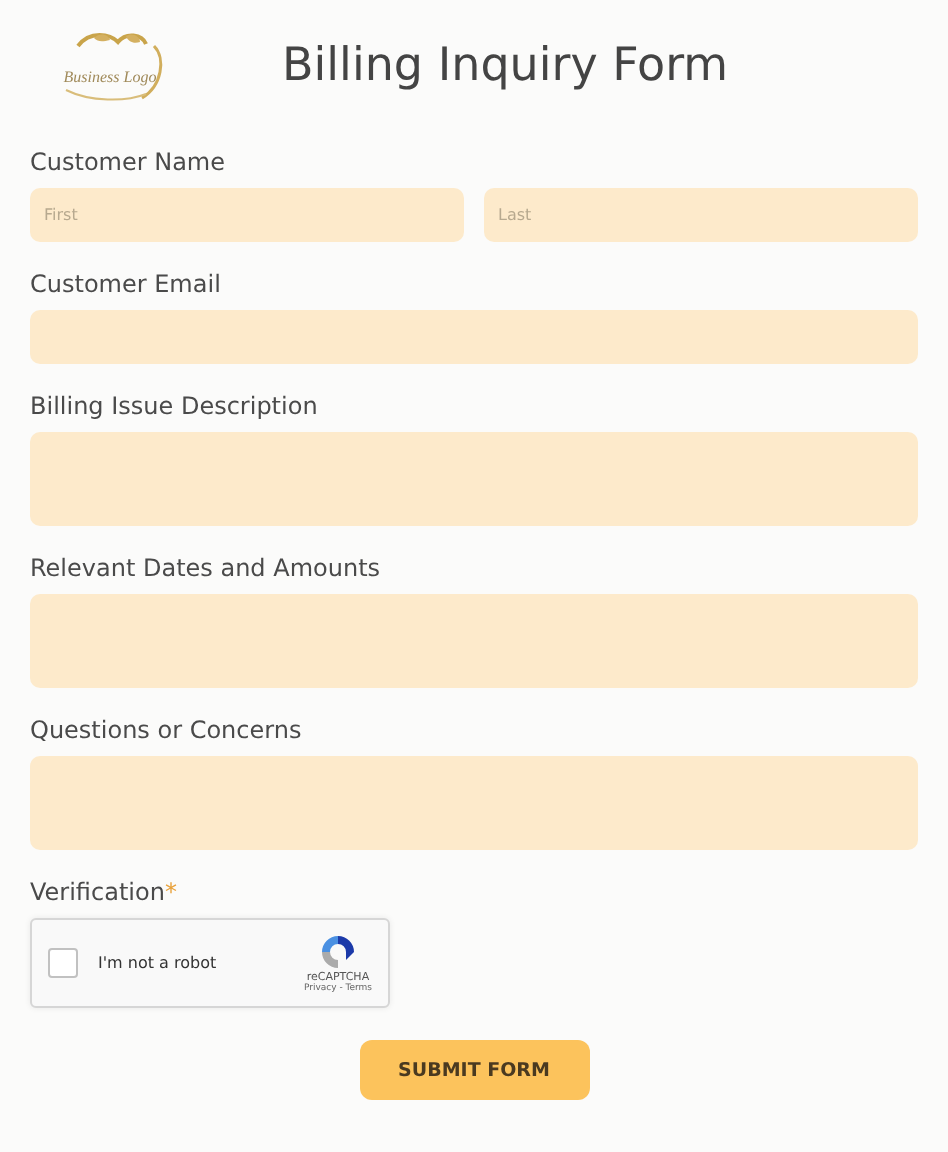 Image resolution: width=948 pixels, height=1152 pixels. What do you see at coordinates (167, 730) in the screenshot?
I see `field-label: Questions or Concerns` at bounding box center [167, 730].